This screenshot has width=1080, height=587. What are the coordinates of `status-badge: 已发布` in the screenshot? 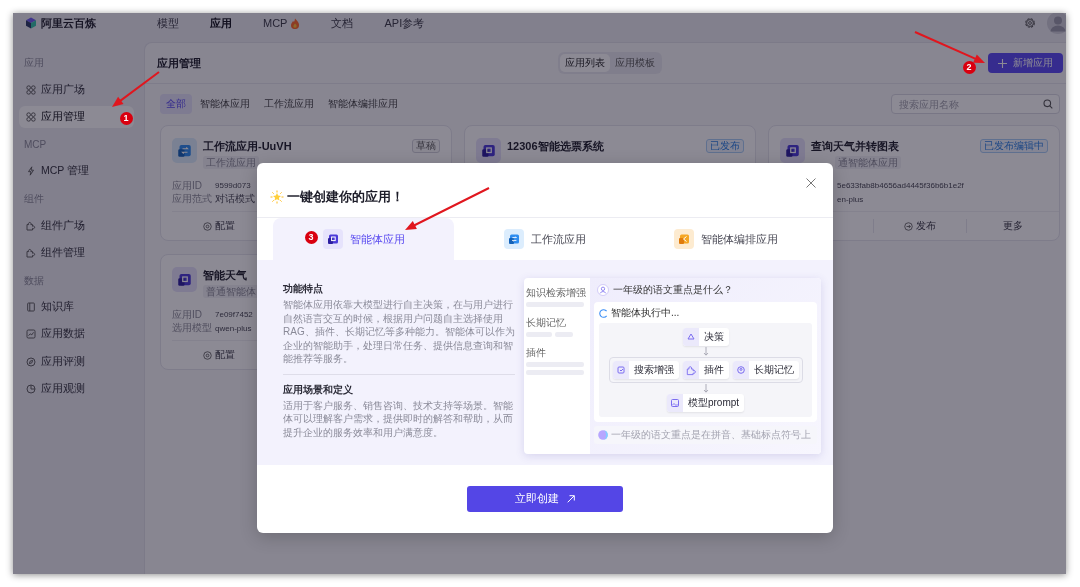 It's located at (725, 146).